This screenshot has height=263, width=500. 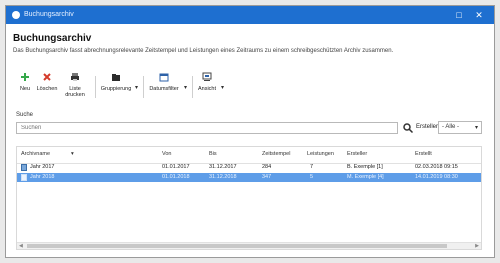 I want to click on service-count: 5, so click(x=312, y=177).